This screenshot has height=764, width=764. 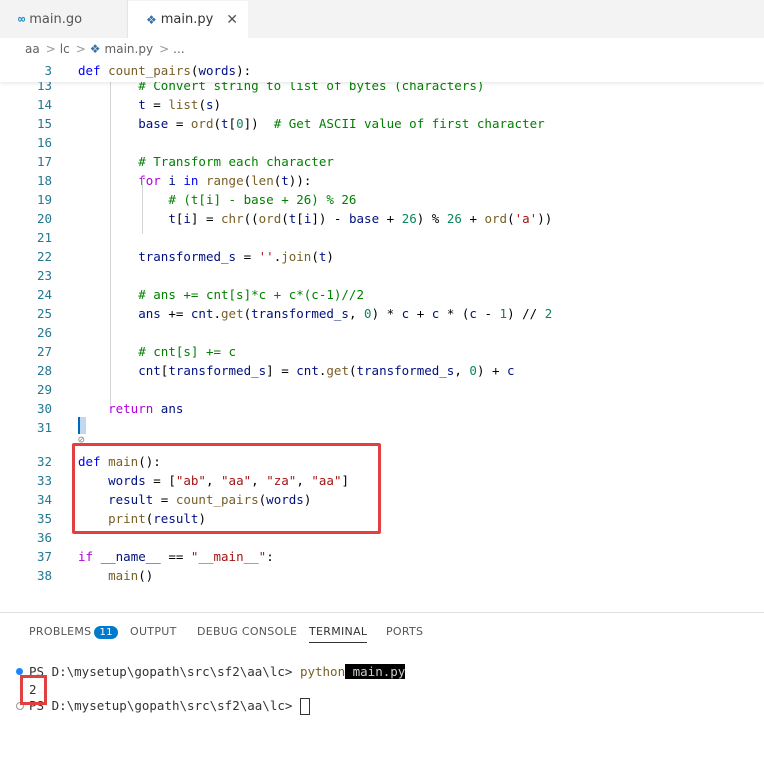 What do you see at coordinates (382, 19) in the screenshot?
I see `tab-bar: ∞ main.go ❖ main.py ✕` at bounding box center [382, 19].